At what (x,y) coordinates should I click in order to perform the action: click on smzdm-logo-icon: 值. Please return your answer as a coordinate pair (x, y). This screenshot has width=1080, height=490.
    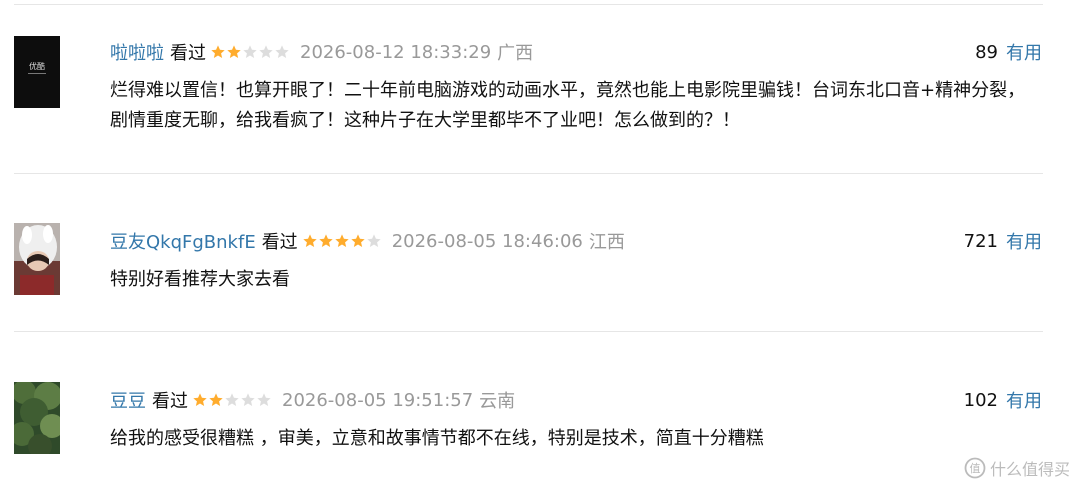
    Looking at the image, I should click on (975, 468).